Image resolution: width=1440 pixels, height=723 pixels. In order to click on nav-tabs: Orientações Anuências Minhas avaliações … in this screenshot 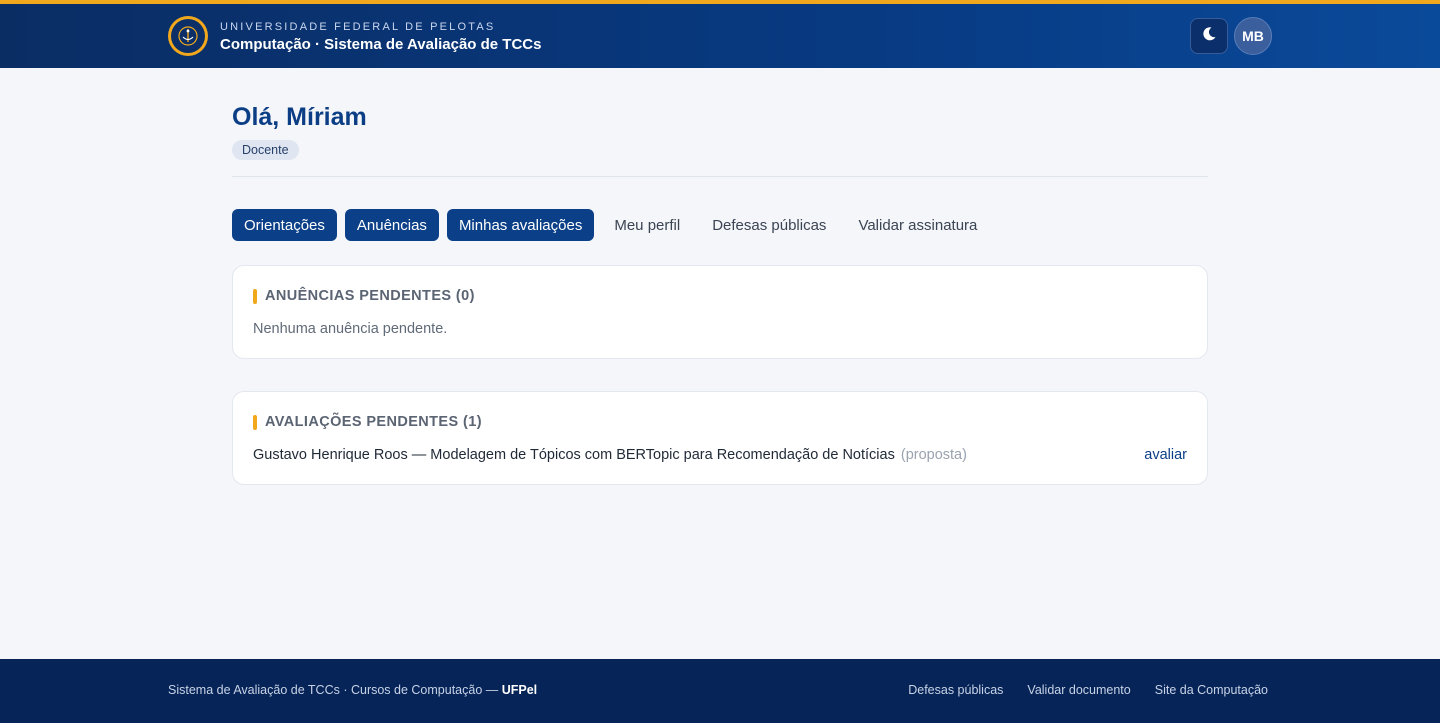, I will do `click(720, 225)`.